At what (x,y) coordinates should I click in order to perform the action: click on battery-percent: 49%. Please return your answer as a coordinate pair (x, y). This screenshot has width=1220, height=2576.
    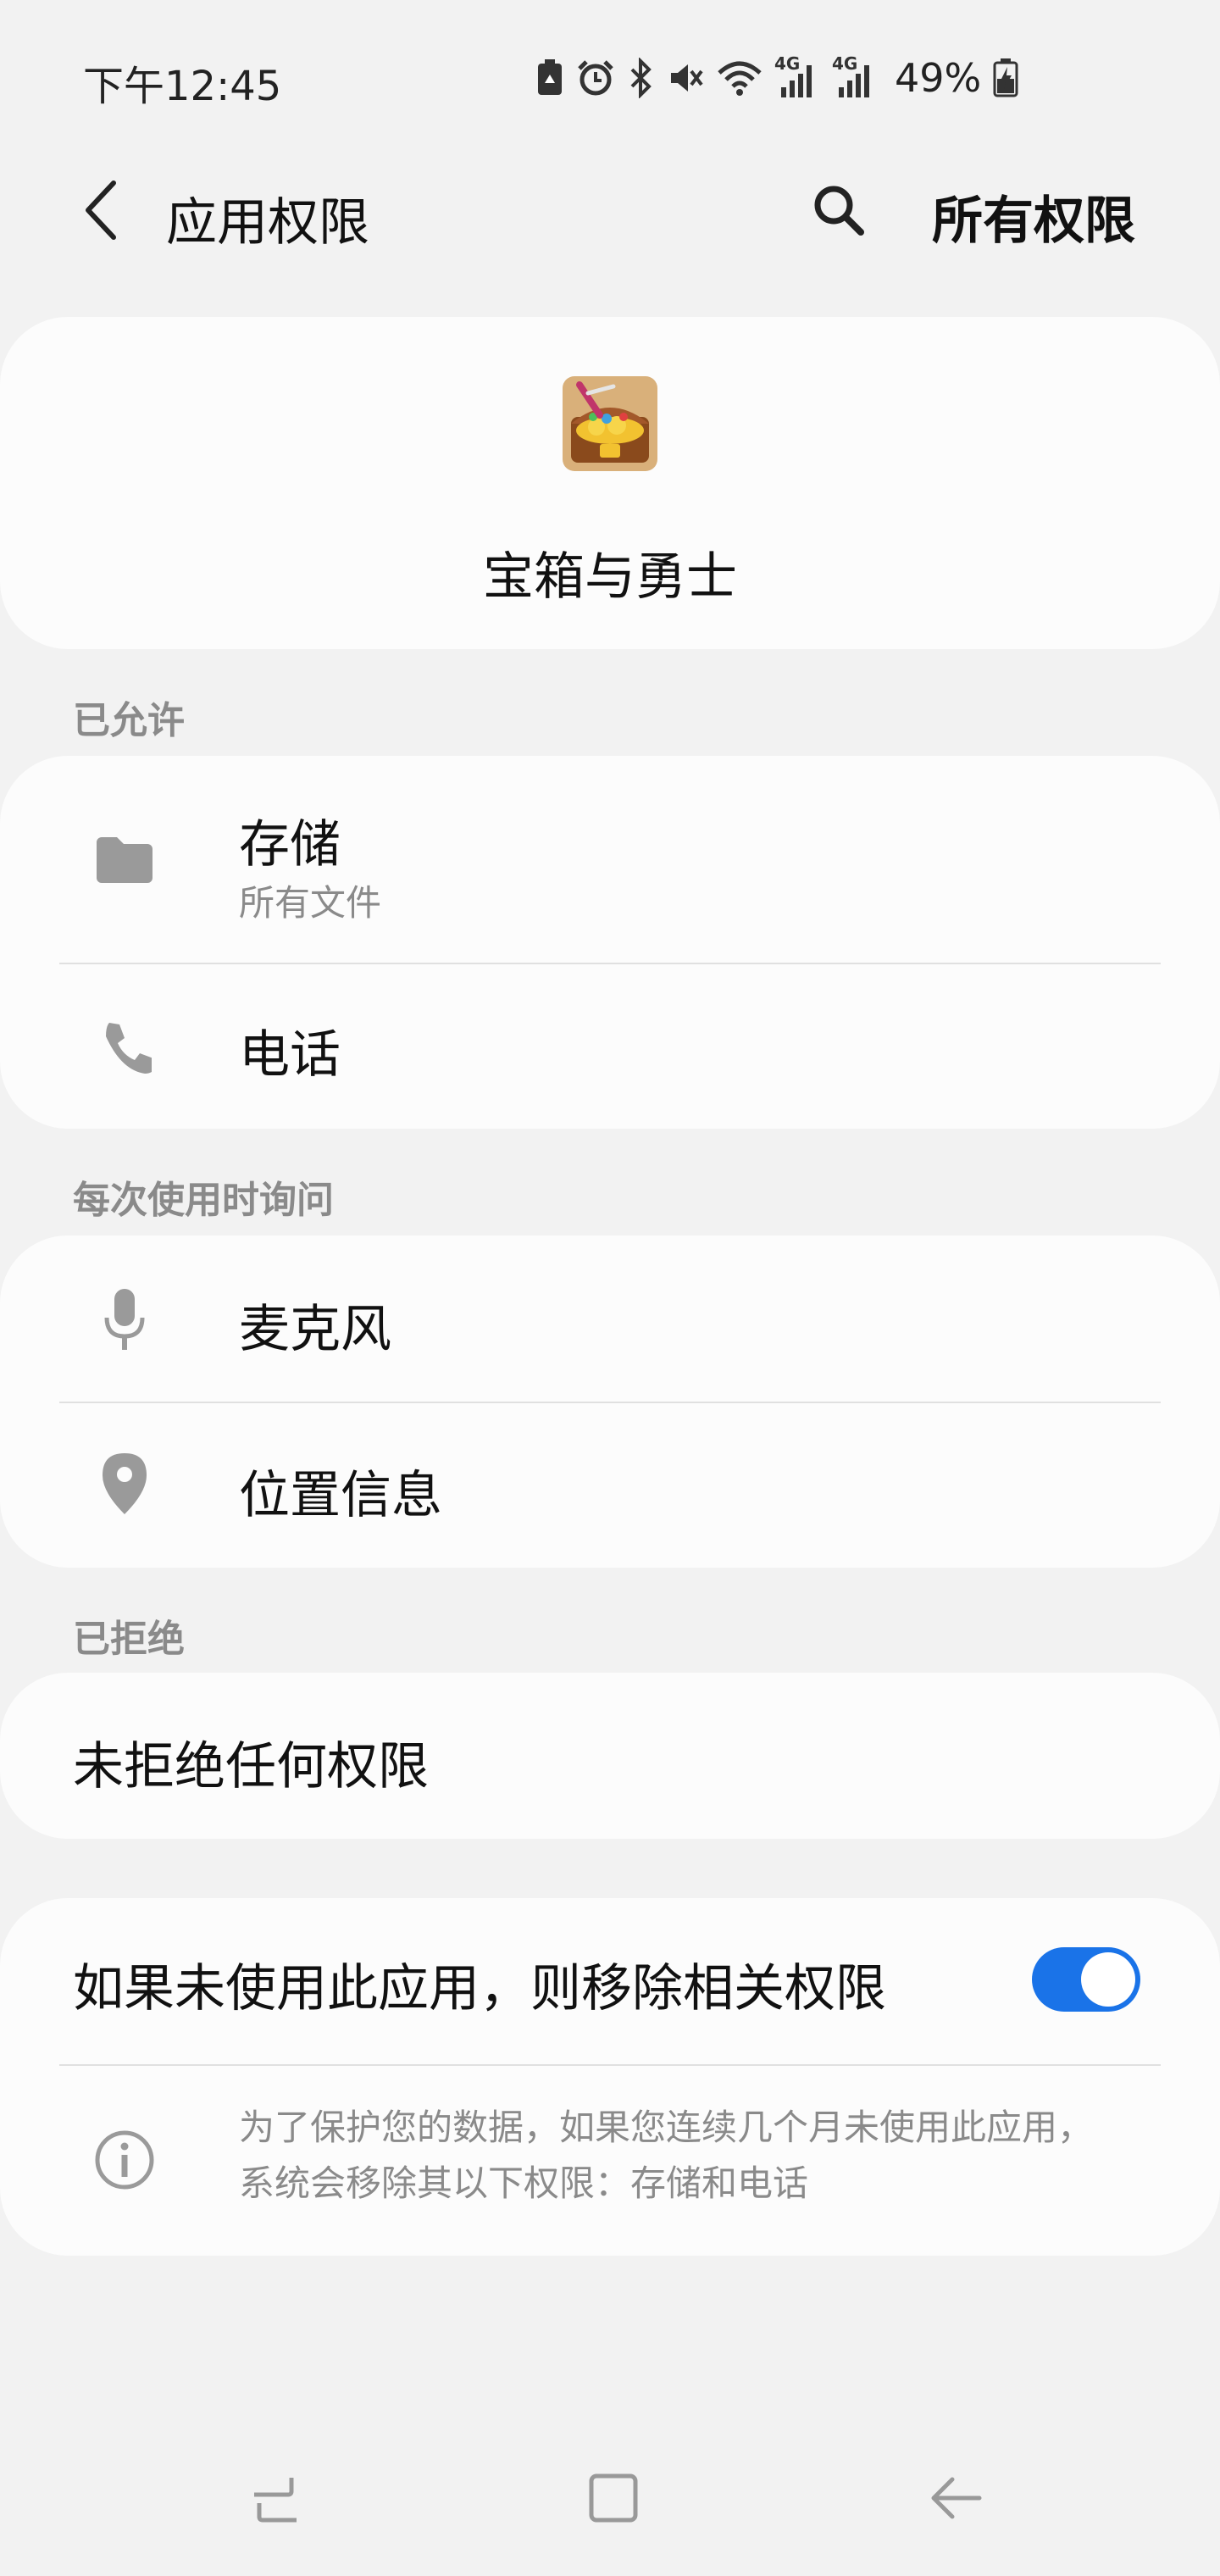
    Looking at the image, I should click on (938, 78).